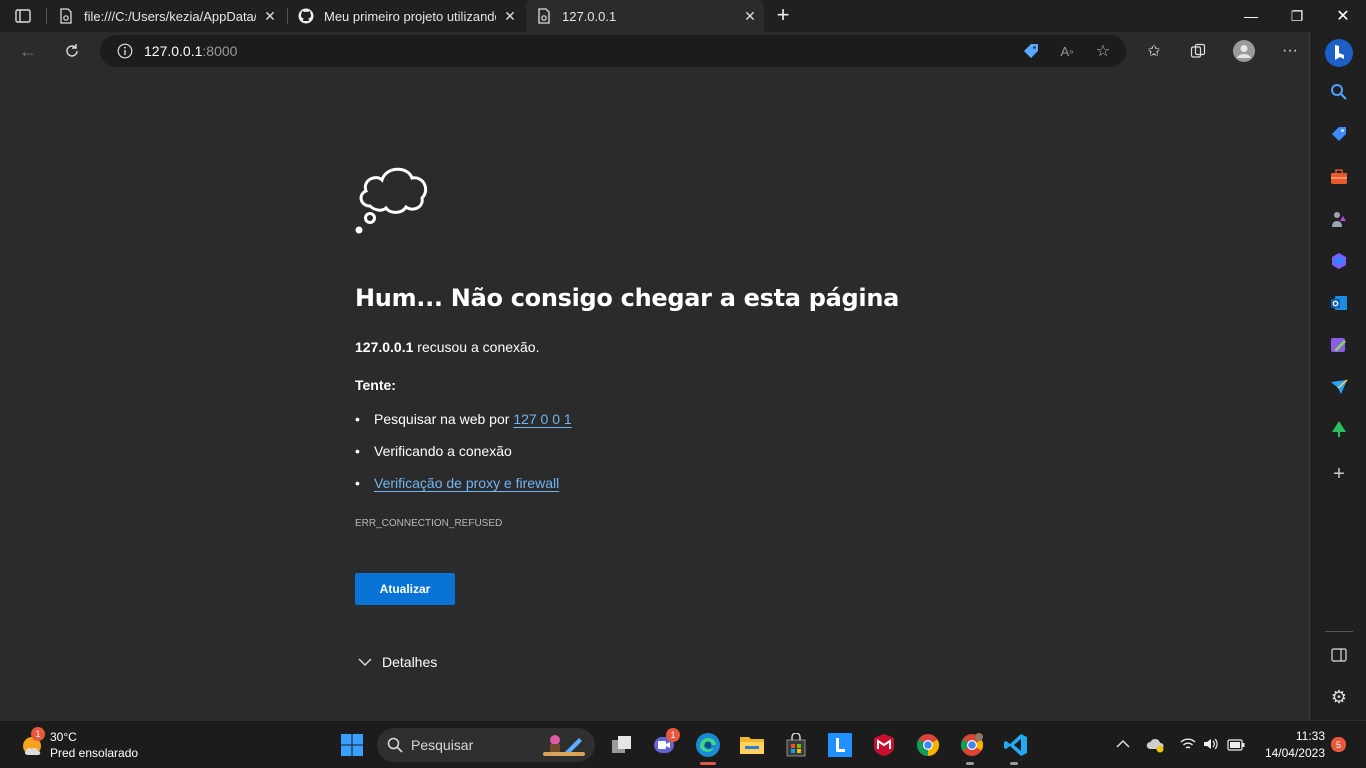 The image size is (1366, 768). I want to click on refused-message: 127.0.0.1 recusou a conexão., so click(447, 347).